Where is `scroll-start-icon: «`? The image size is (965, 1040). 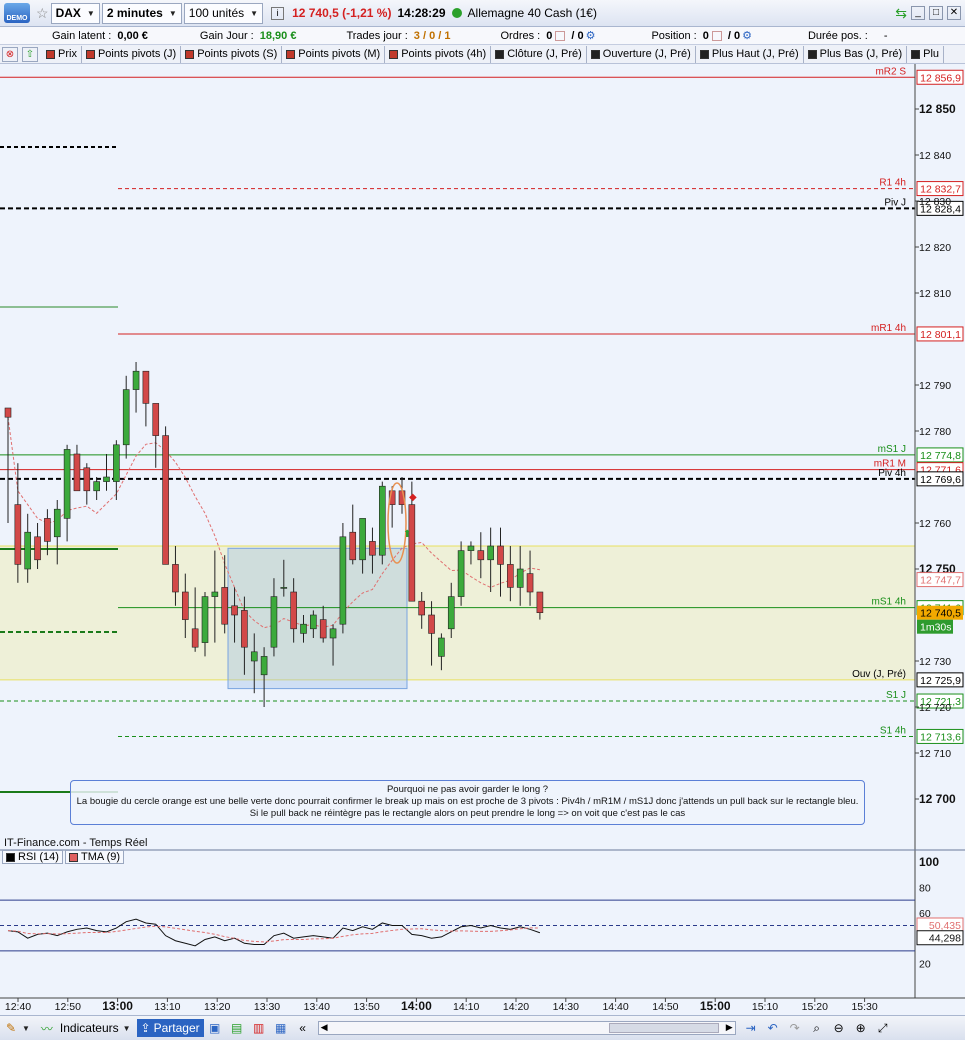
scroll-start-icon: « is located at coordinates (303, 1028).